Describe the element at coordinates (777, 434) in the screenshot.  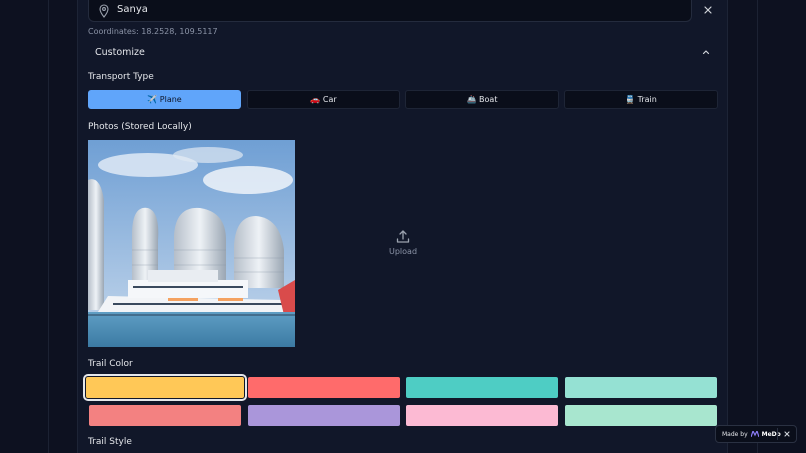
I see `badge-divider` at that location.